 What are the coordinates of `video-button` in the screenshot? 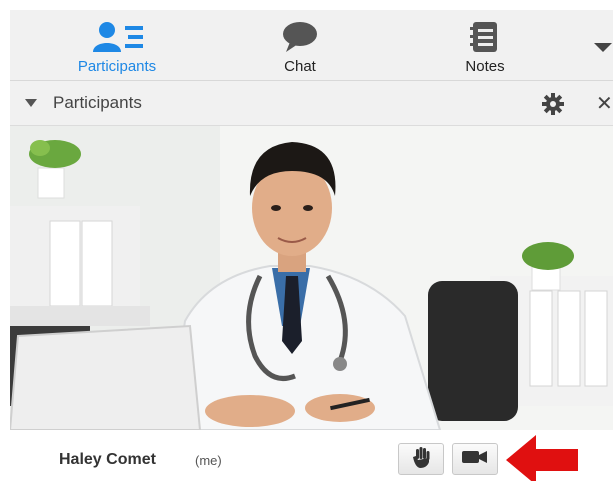 It's located at (475, 459).